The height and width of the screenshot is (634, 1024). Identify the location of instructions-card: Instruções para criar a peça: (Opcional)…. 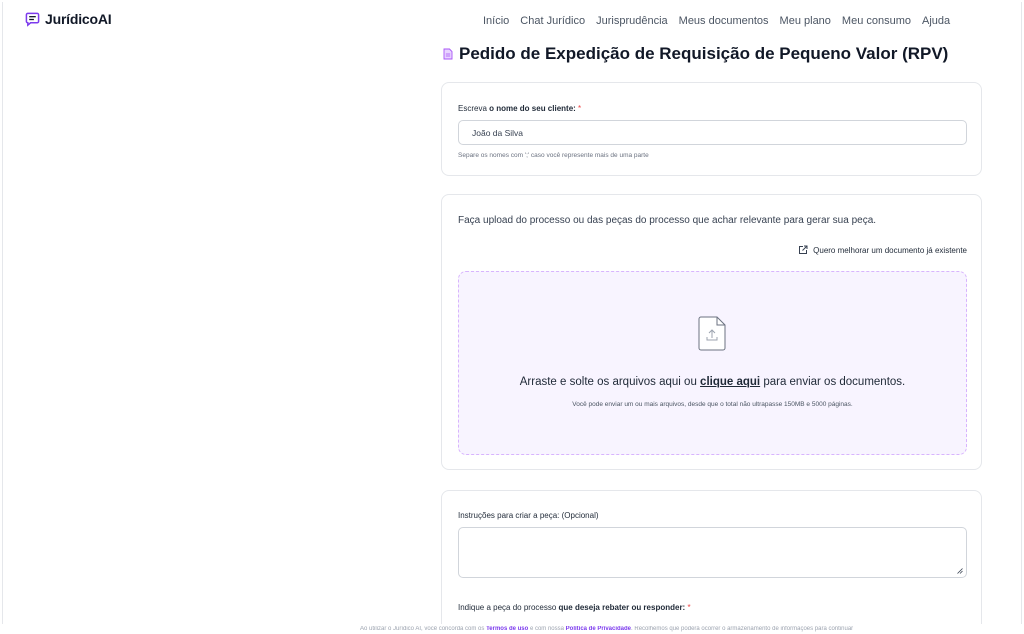
(711, 557).